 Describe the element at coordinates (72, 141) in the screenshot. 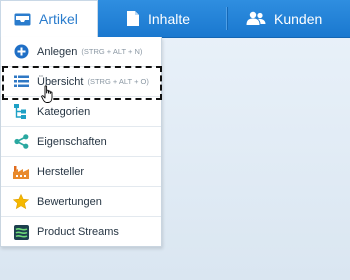

I see `menu-item-label: Eigenschaften` at that location.